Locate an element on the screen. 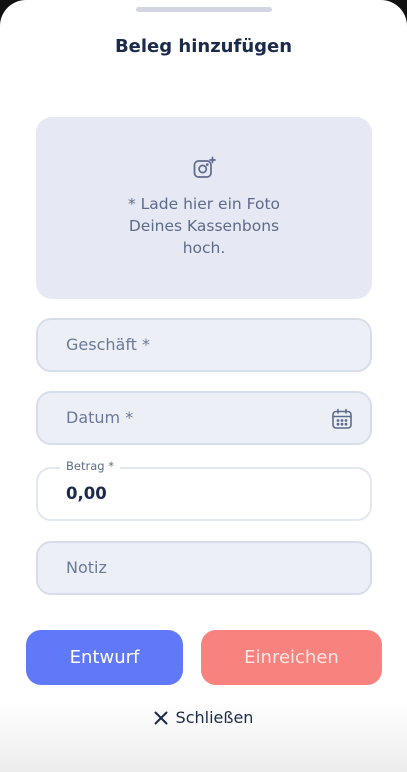 The width and height of the screenshot is (407, 772). close-button: Schließen is located at coordinates (203, 717).